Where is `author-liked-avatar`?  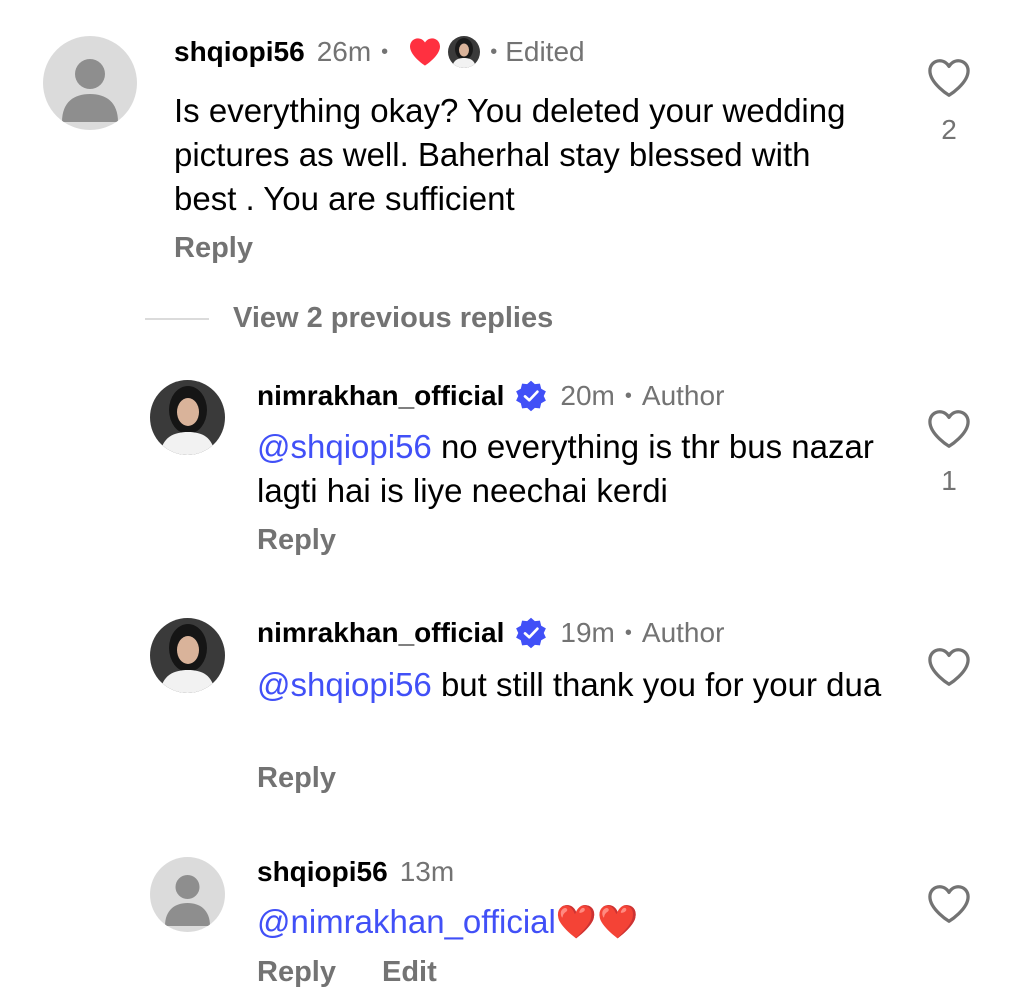
author-liked-avatar is located at coordinates (464, 52).